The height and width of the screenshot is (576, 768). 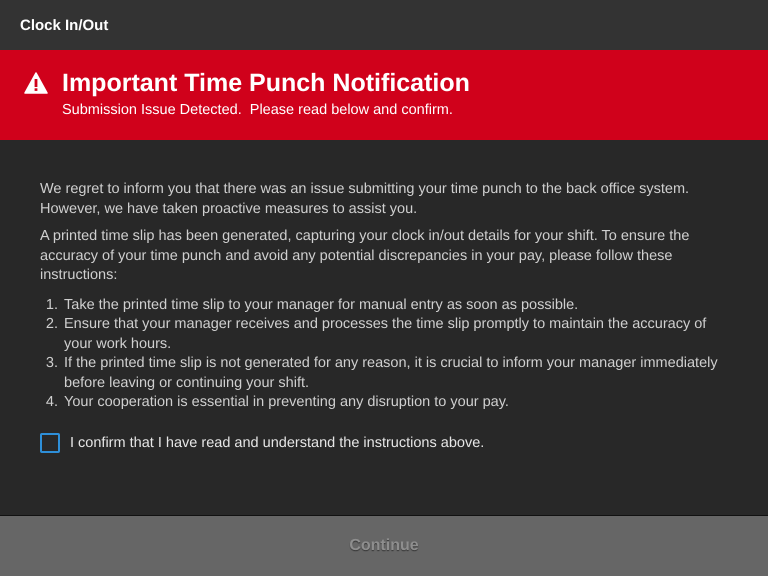 What do you see at coordinates (258, 110) in the screenshot?
I see `banner-subtitle: Submission Issue Detected. Please read below and confirm.` at bounding box center [258, 110].